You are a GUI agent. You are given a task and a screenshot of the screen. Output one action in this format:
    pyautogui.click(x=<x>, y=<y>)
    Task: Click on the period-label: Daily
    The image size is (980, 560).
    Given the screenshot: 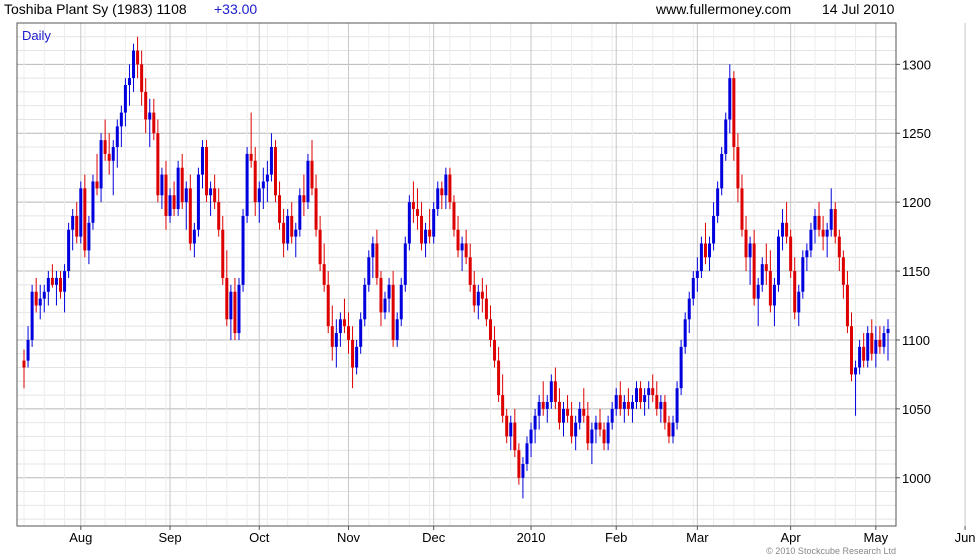 What is the action you would take?
    pyautogui.click(x=36, y=35)
    